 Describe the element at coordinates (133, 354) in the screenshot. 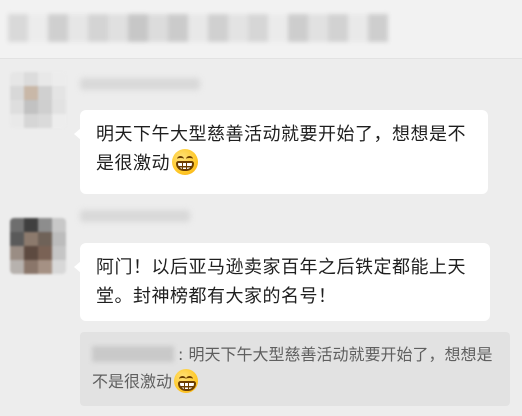

I see `blurred-quoted-sender` at that location.